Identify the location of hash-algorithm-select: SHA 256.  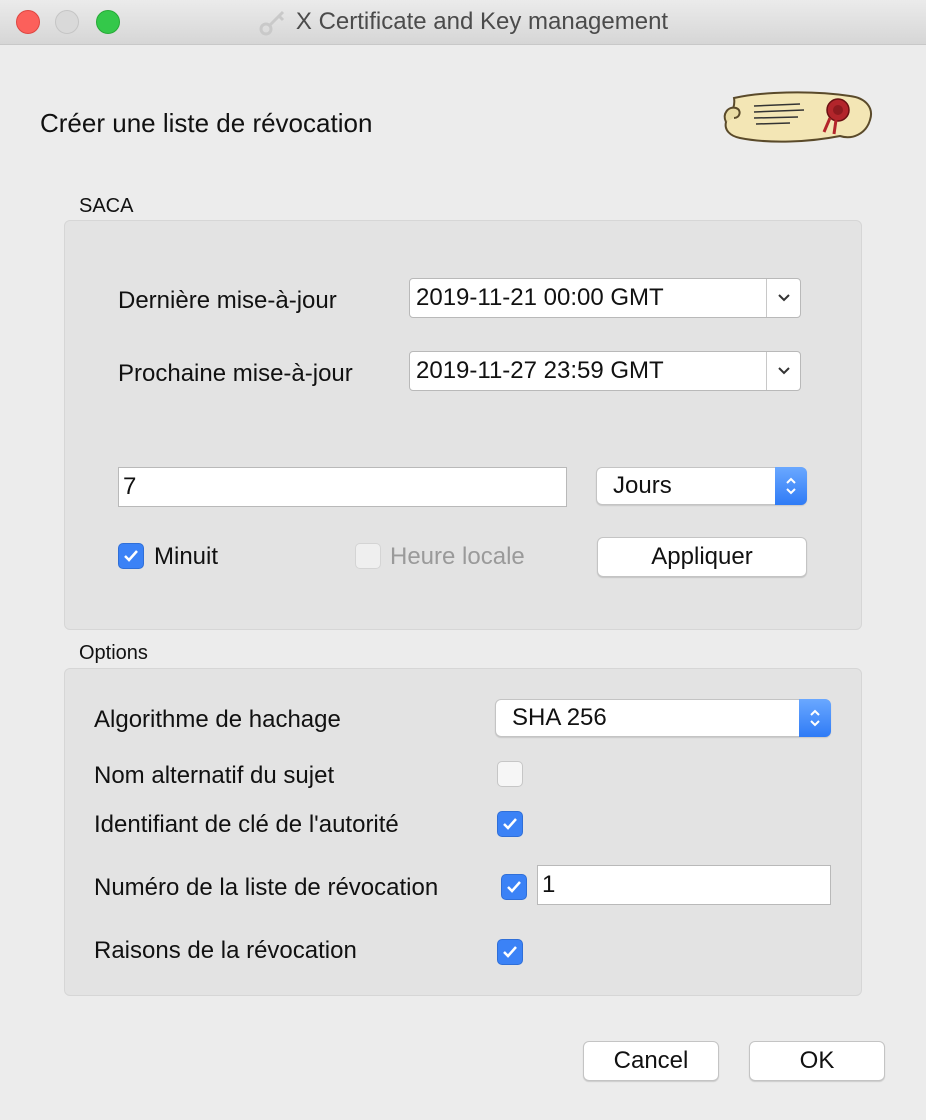
(663, 717).